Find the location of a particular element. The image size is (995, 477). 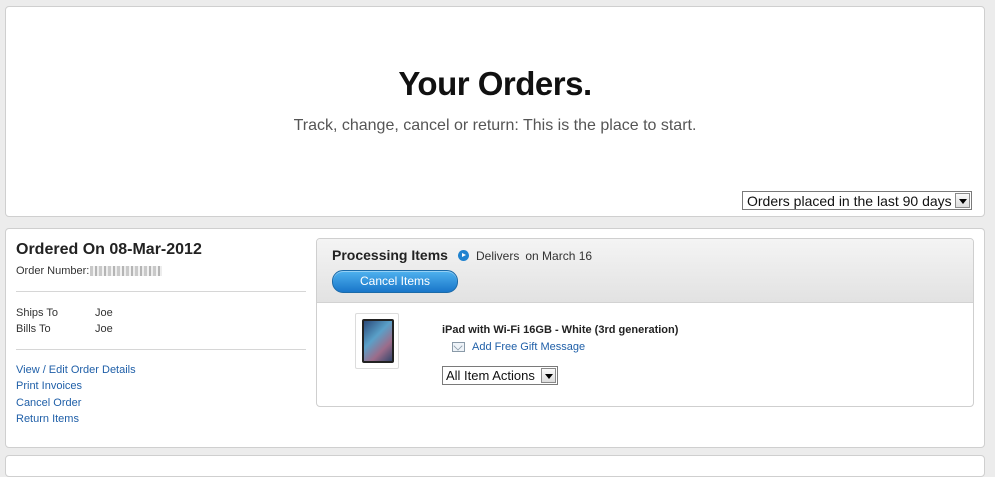

ships-to-label: Ships To is located at coordinates (37, 313).